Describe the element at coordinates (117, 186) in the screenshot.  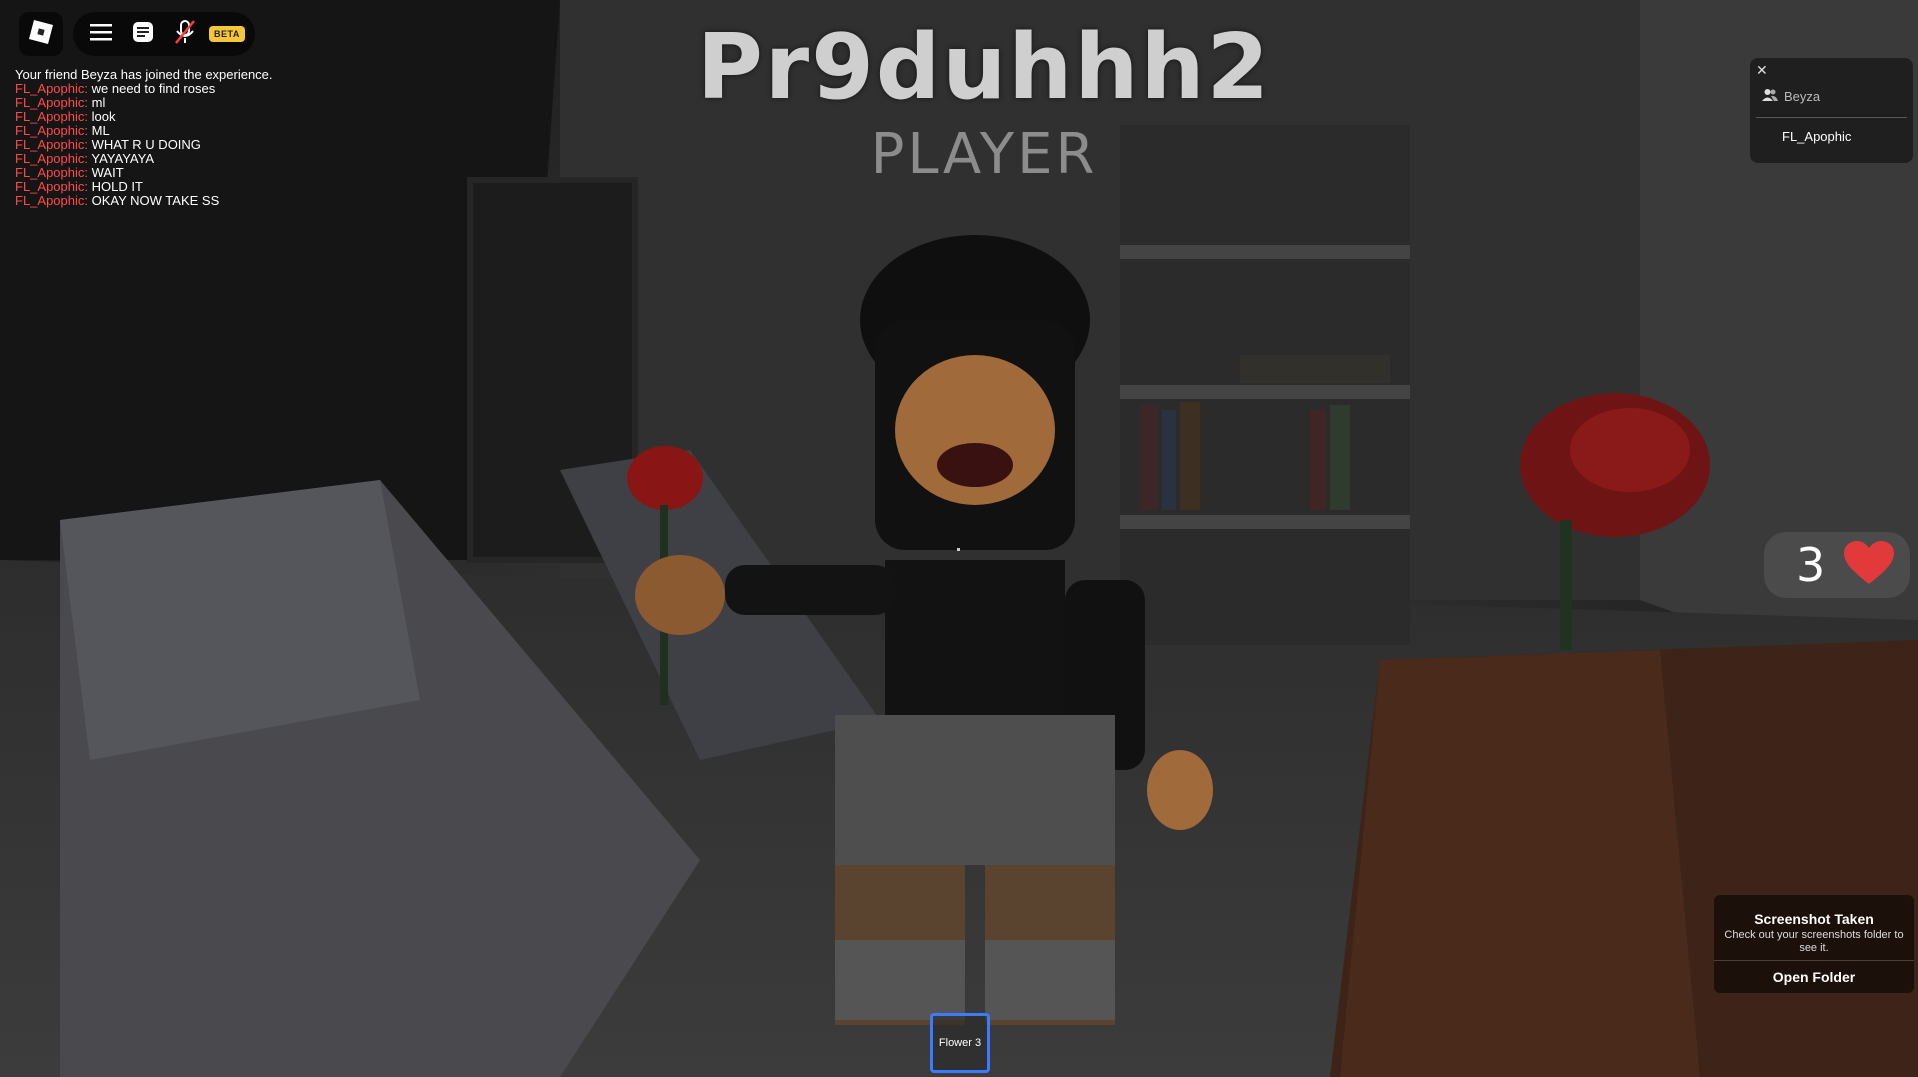
I see `chat-message: HOLD IT` at that location.